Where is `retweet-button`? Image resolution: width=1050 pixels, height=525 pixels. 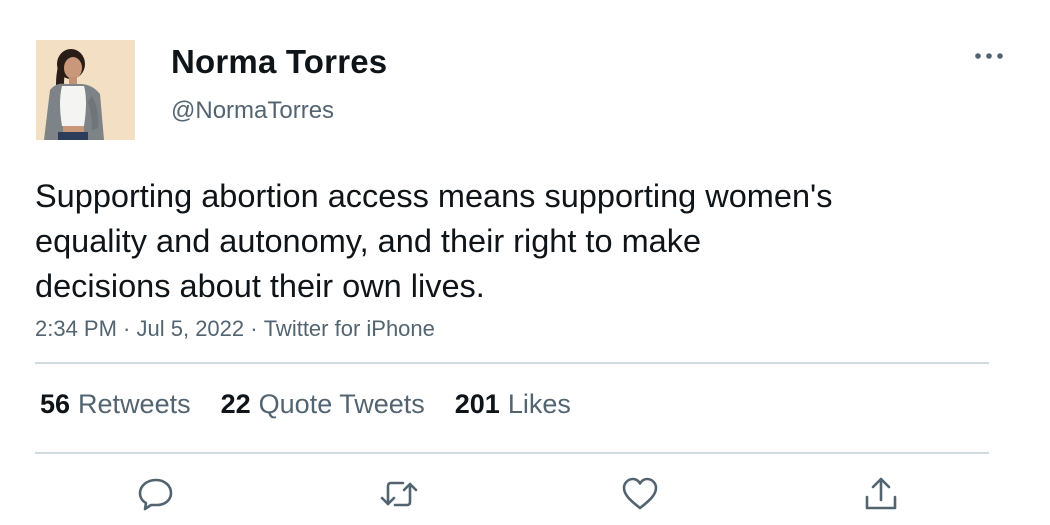 retweet-button is located at coordinates (399, 494).